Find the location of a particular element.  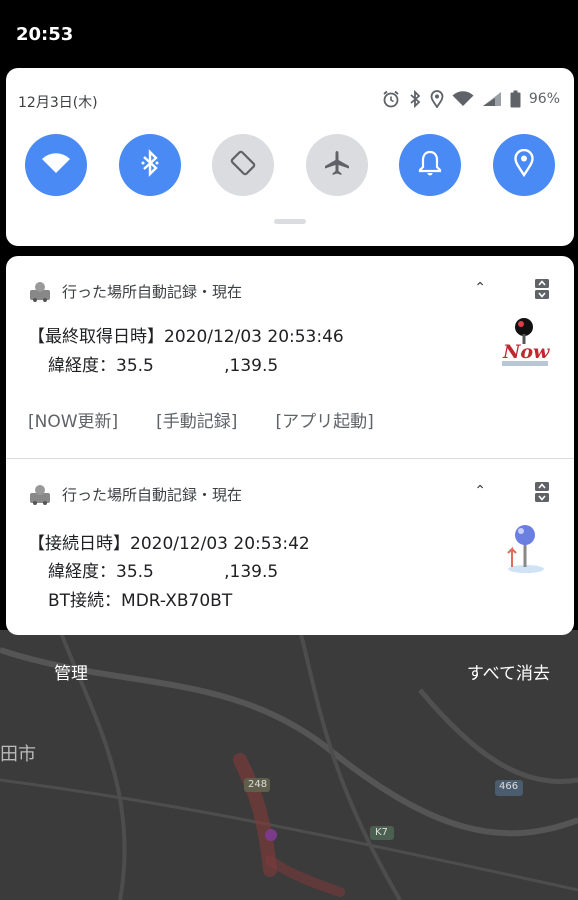

airplane-icon is located at coordinates (337, 165).